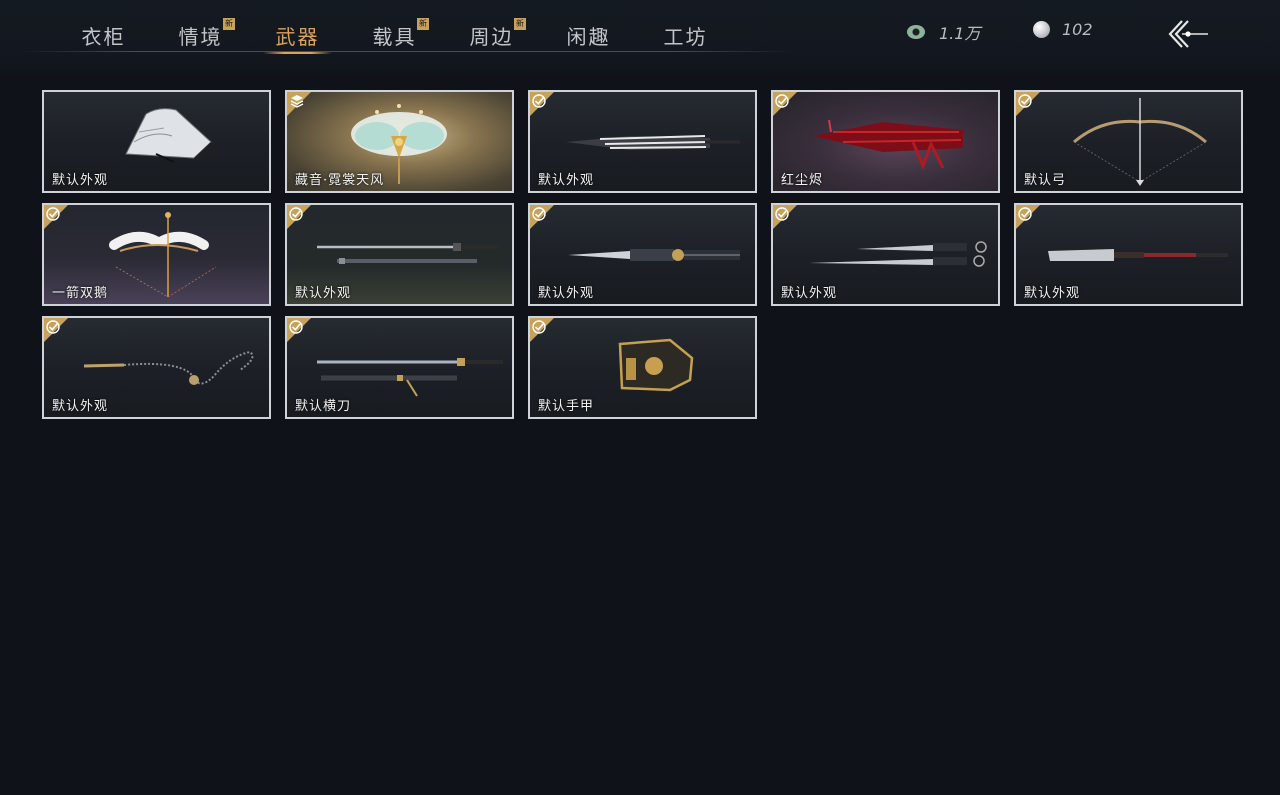 This screenshot has width=1280, height=795. Describe the element at coordinates (80, 293) in the screenshot. I see `item-label: 一箭双鹅` at that location.